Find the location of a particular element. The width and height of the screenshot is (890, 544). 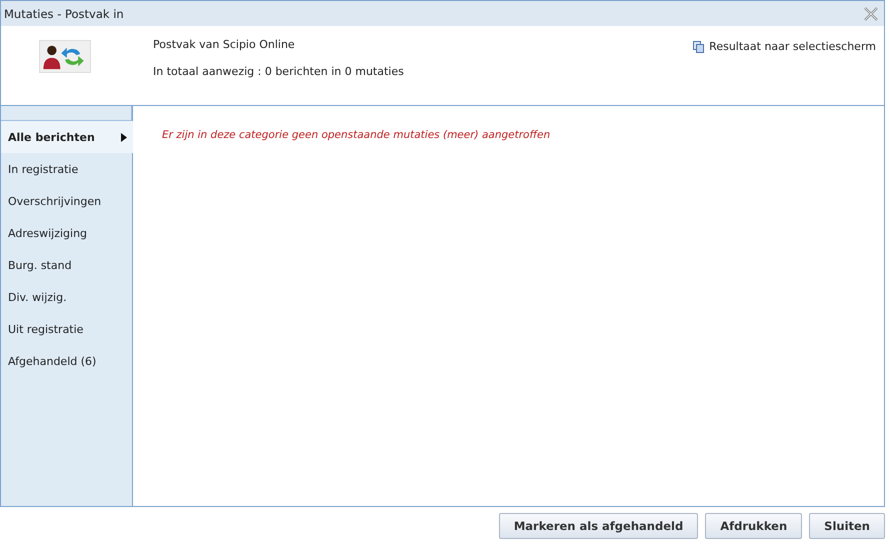

action-button: Sluiten is located at coordinates (847, 526).